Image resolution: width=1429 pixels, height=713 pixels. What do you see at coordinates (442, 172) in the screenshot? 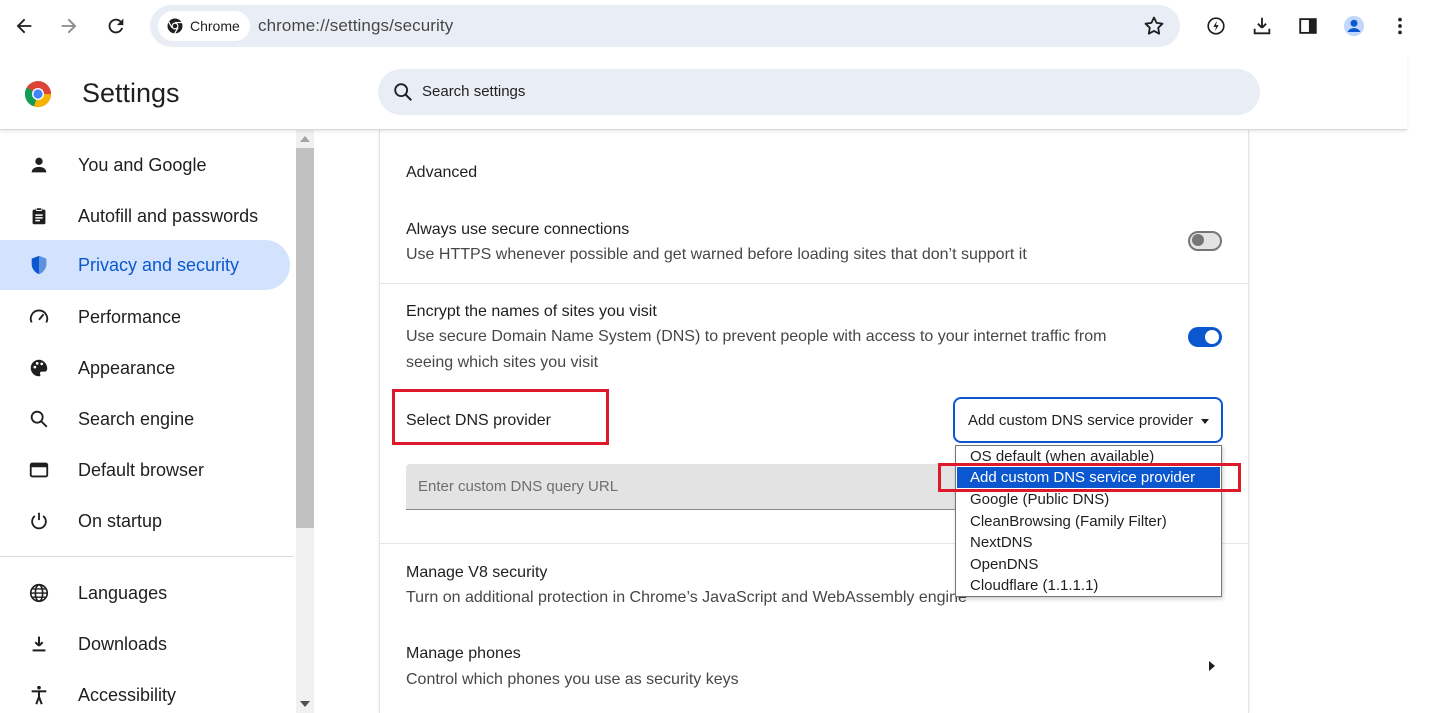
I see `section-title-advanced: Advanced` at bounding box center [442, 172].